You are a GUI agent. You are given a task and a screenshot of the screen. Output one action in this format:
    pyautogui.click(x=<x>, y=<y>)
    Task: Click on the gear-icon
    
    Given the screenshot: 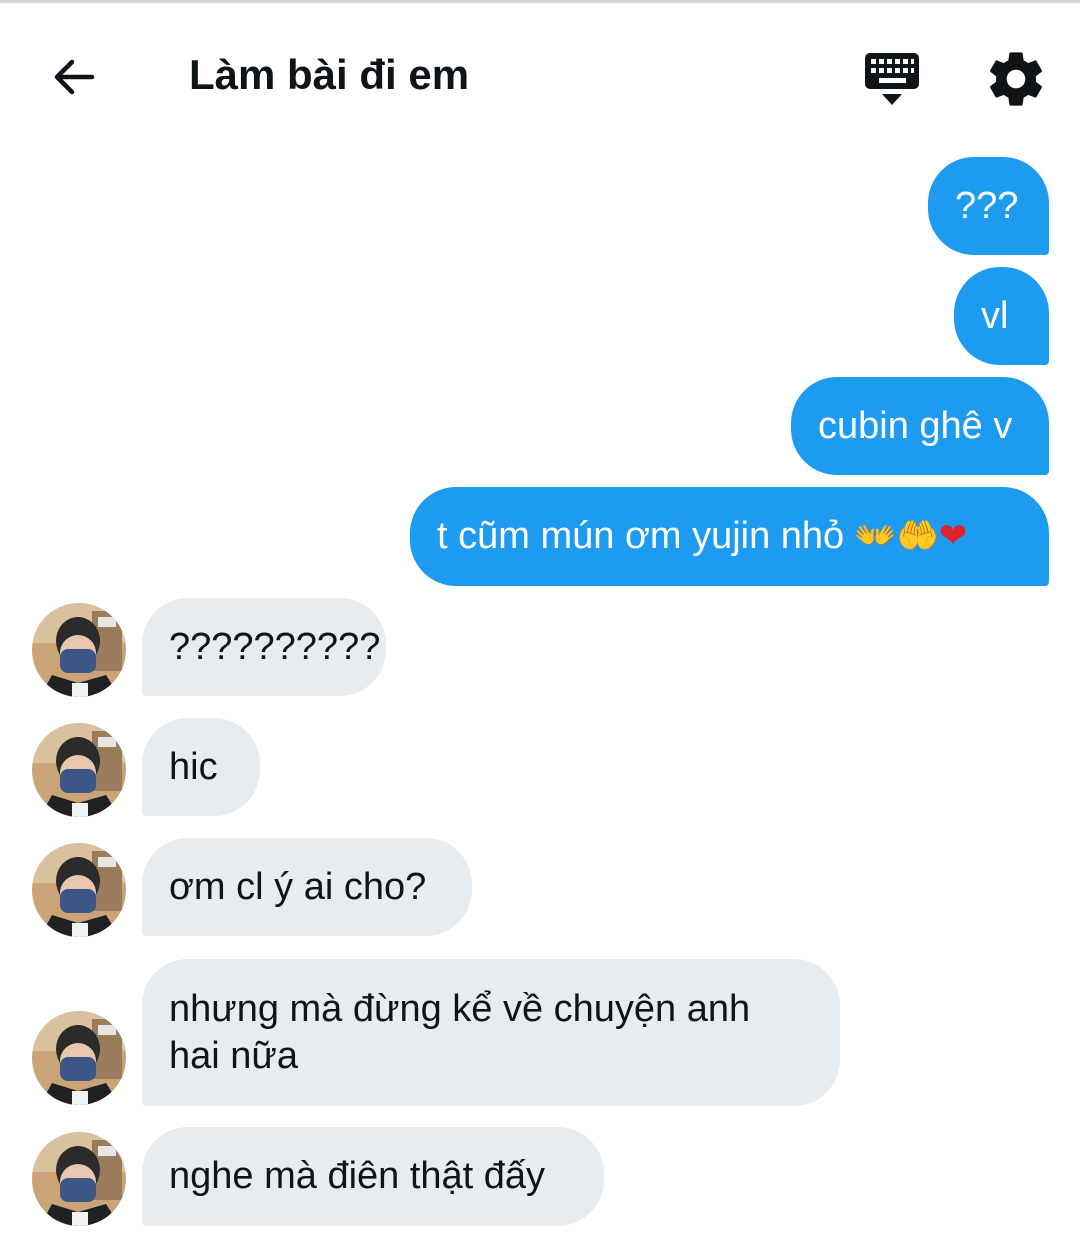 What is the action you would take?
    pyautogui.click(x=1016, y=79)
    